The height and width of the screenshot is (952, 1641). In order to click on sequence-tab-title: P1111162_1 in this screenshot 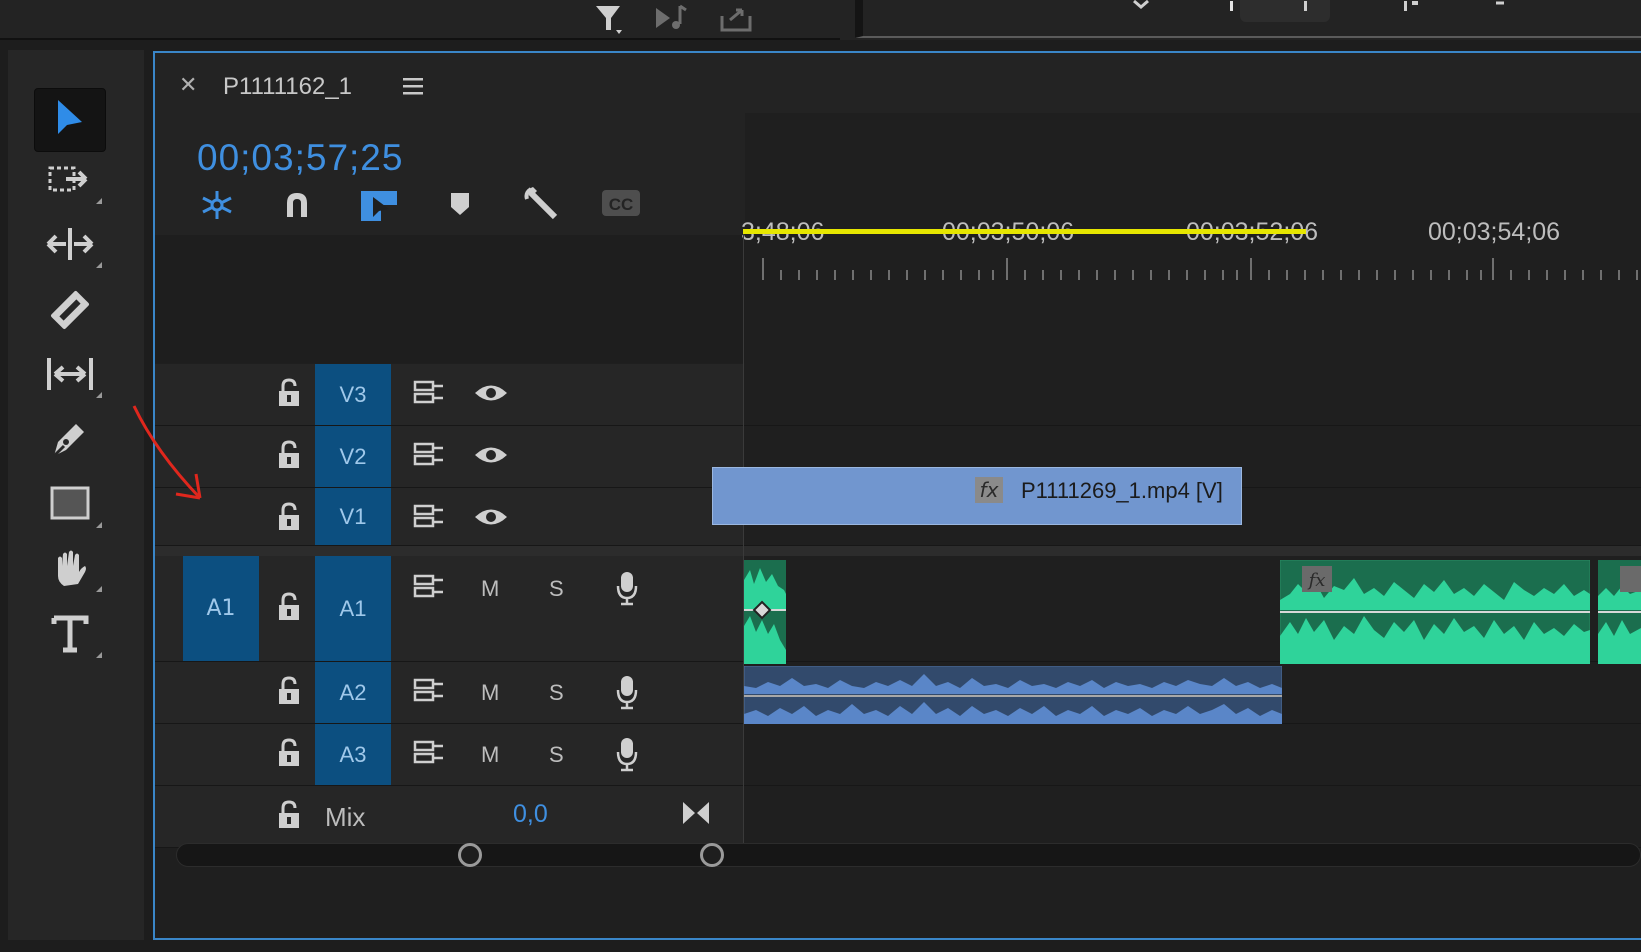, I will do `click(287, 87)`.